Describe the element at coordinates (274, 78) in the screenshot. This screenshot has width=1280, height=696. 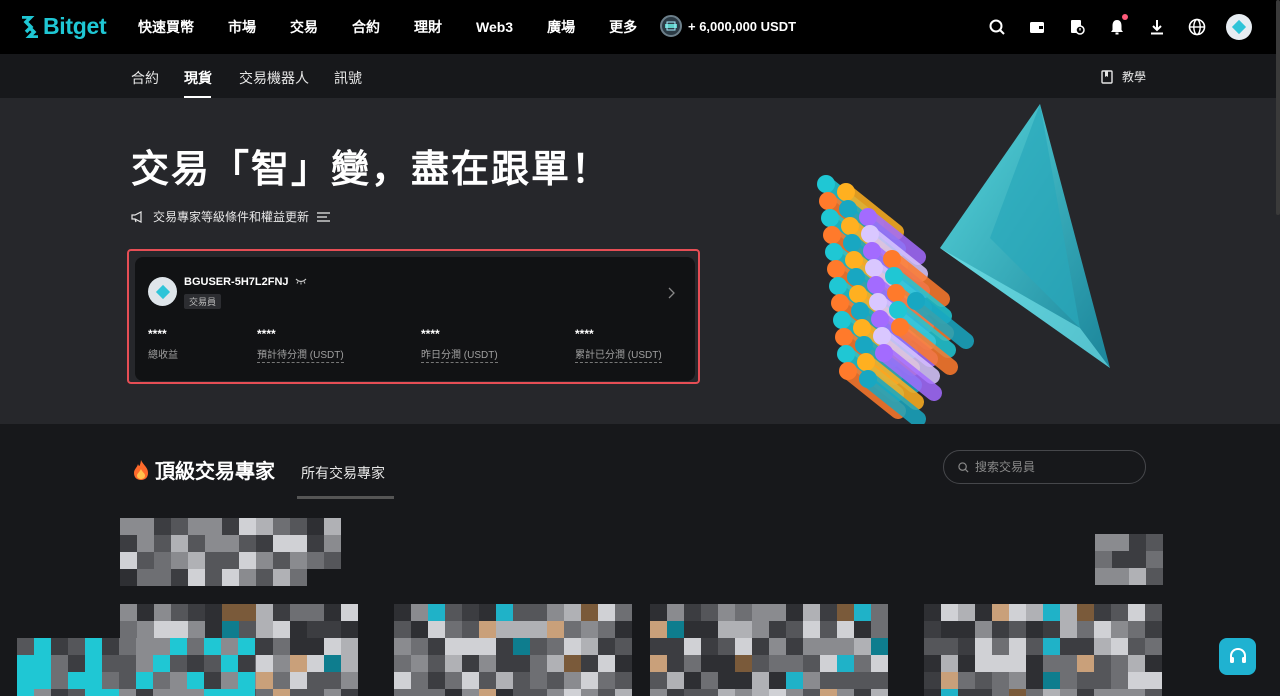
I see `subnav-bots: 交易機器人` at that location.